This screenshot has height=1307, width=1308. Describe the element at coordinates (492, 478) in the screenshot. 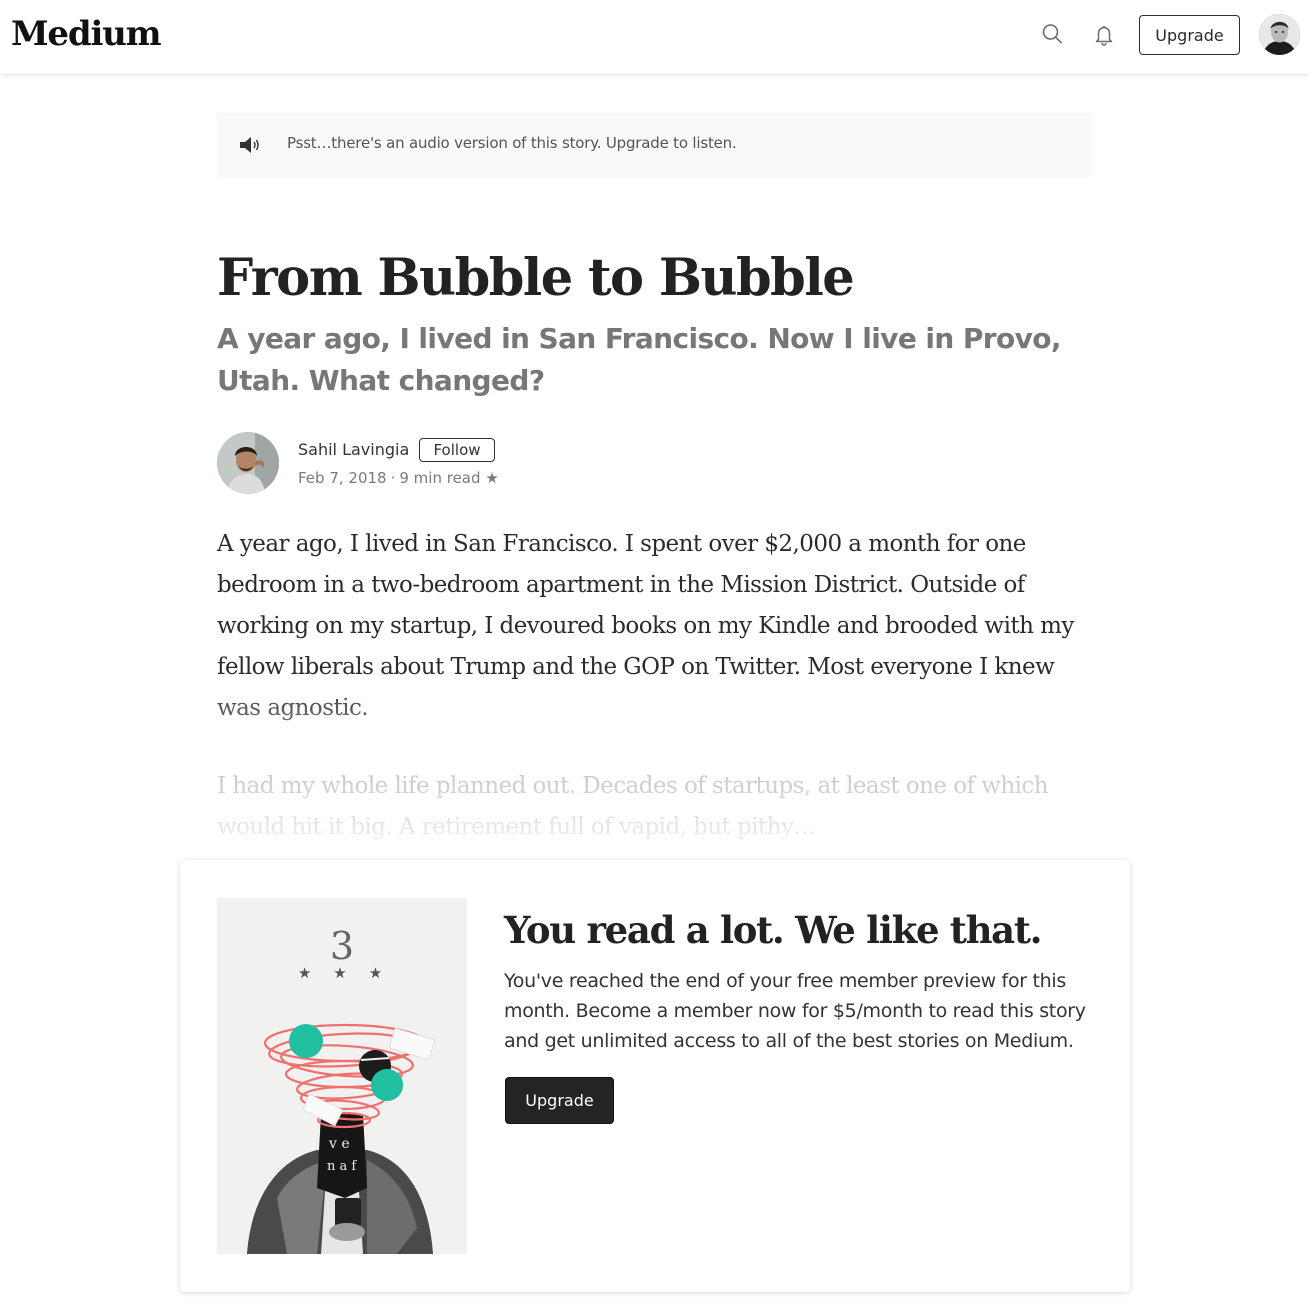

I see `member-star-icon: ★` at that location.